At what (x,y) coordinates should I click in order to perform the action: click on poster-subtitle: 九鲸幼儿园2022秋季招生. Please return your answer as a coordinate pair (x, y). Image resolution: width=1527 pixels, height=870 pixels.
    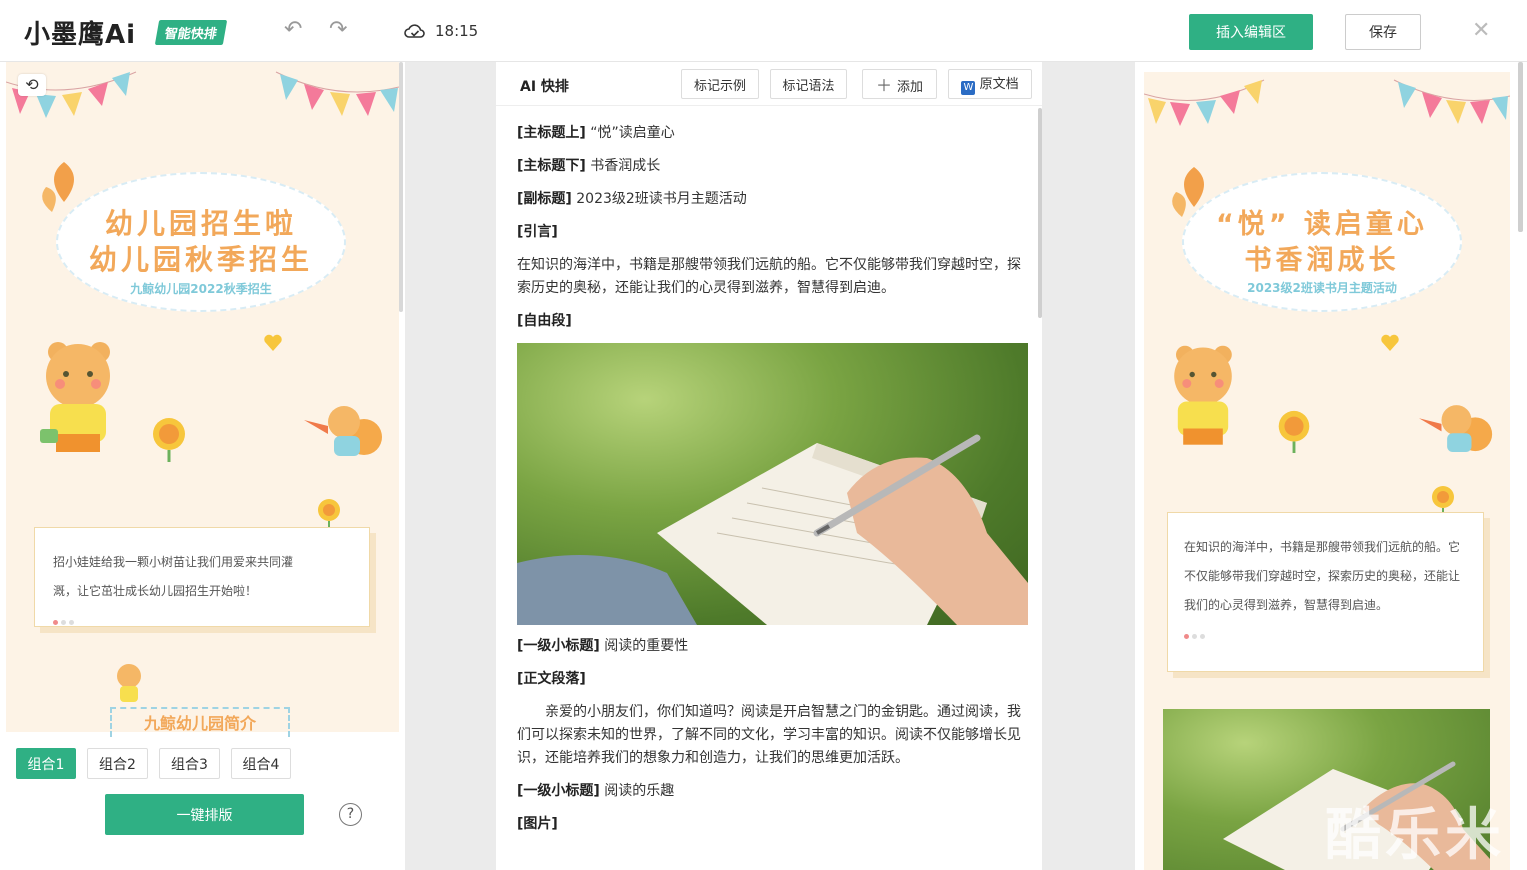
    Looking at the image, I should click on (201, 289).